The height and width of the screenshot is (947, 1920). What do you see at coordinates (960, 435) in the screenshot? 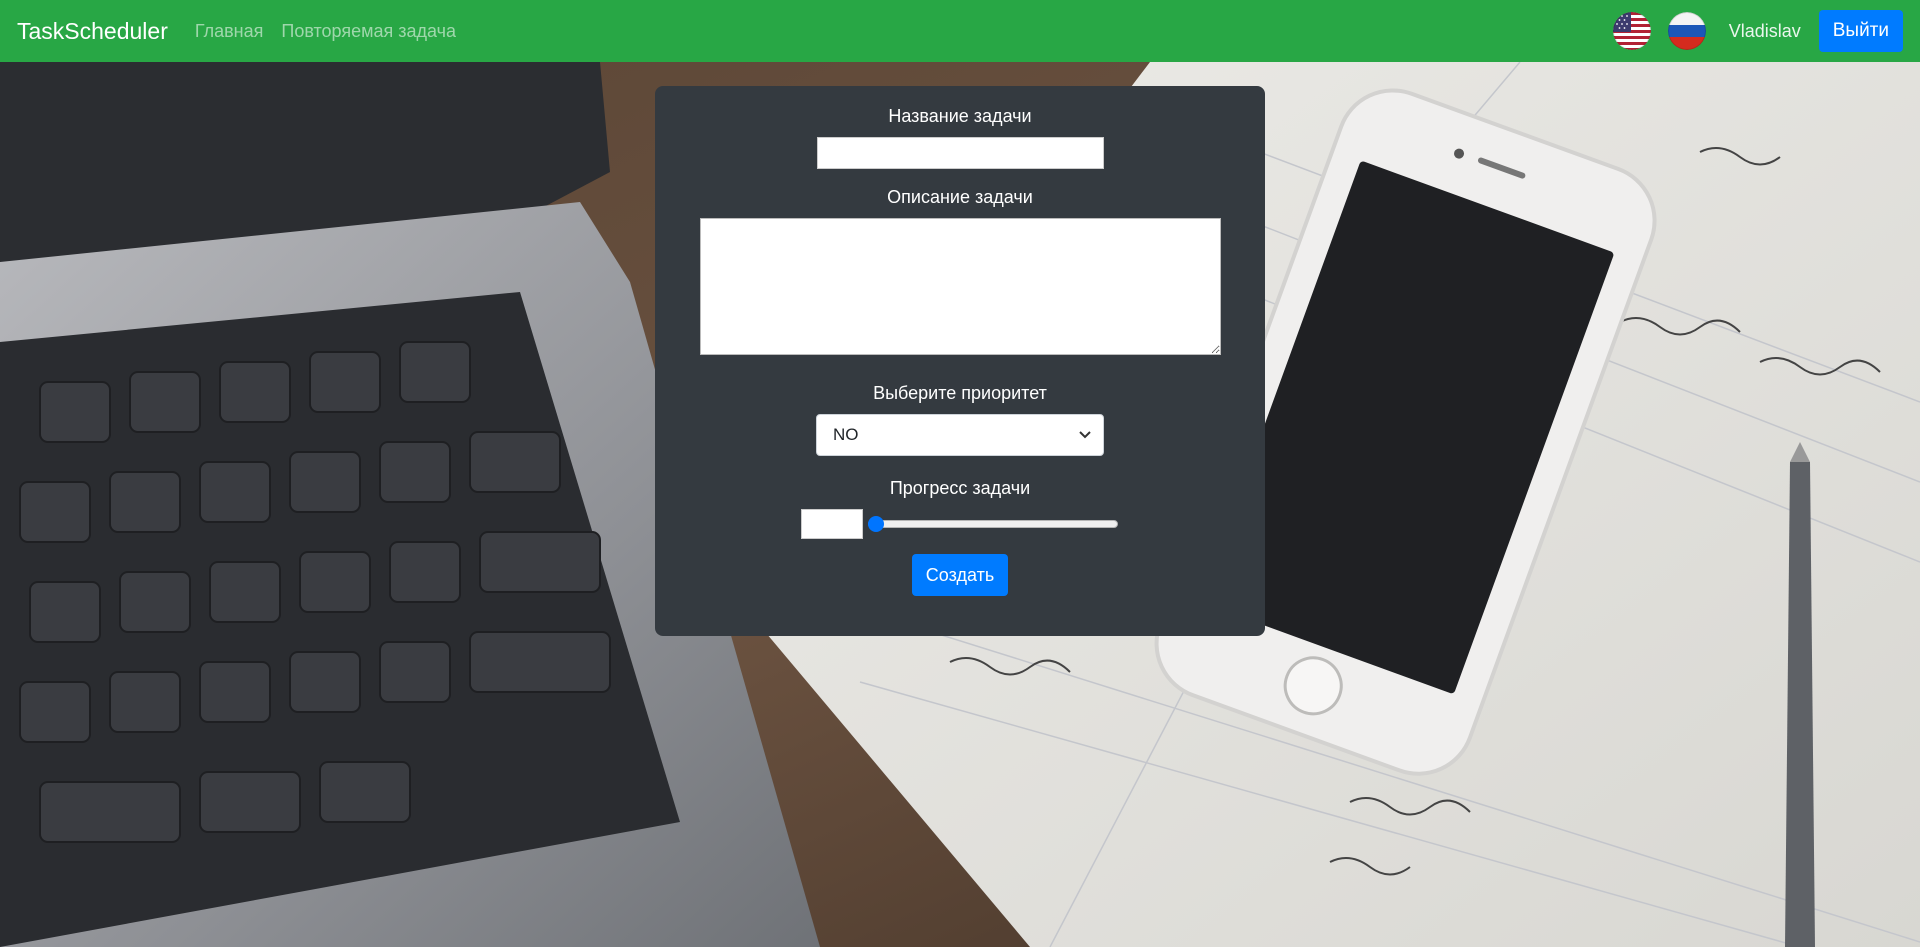
I see `priority-select: NO` at bounding box center [960, 435].